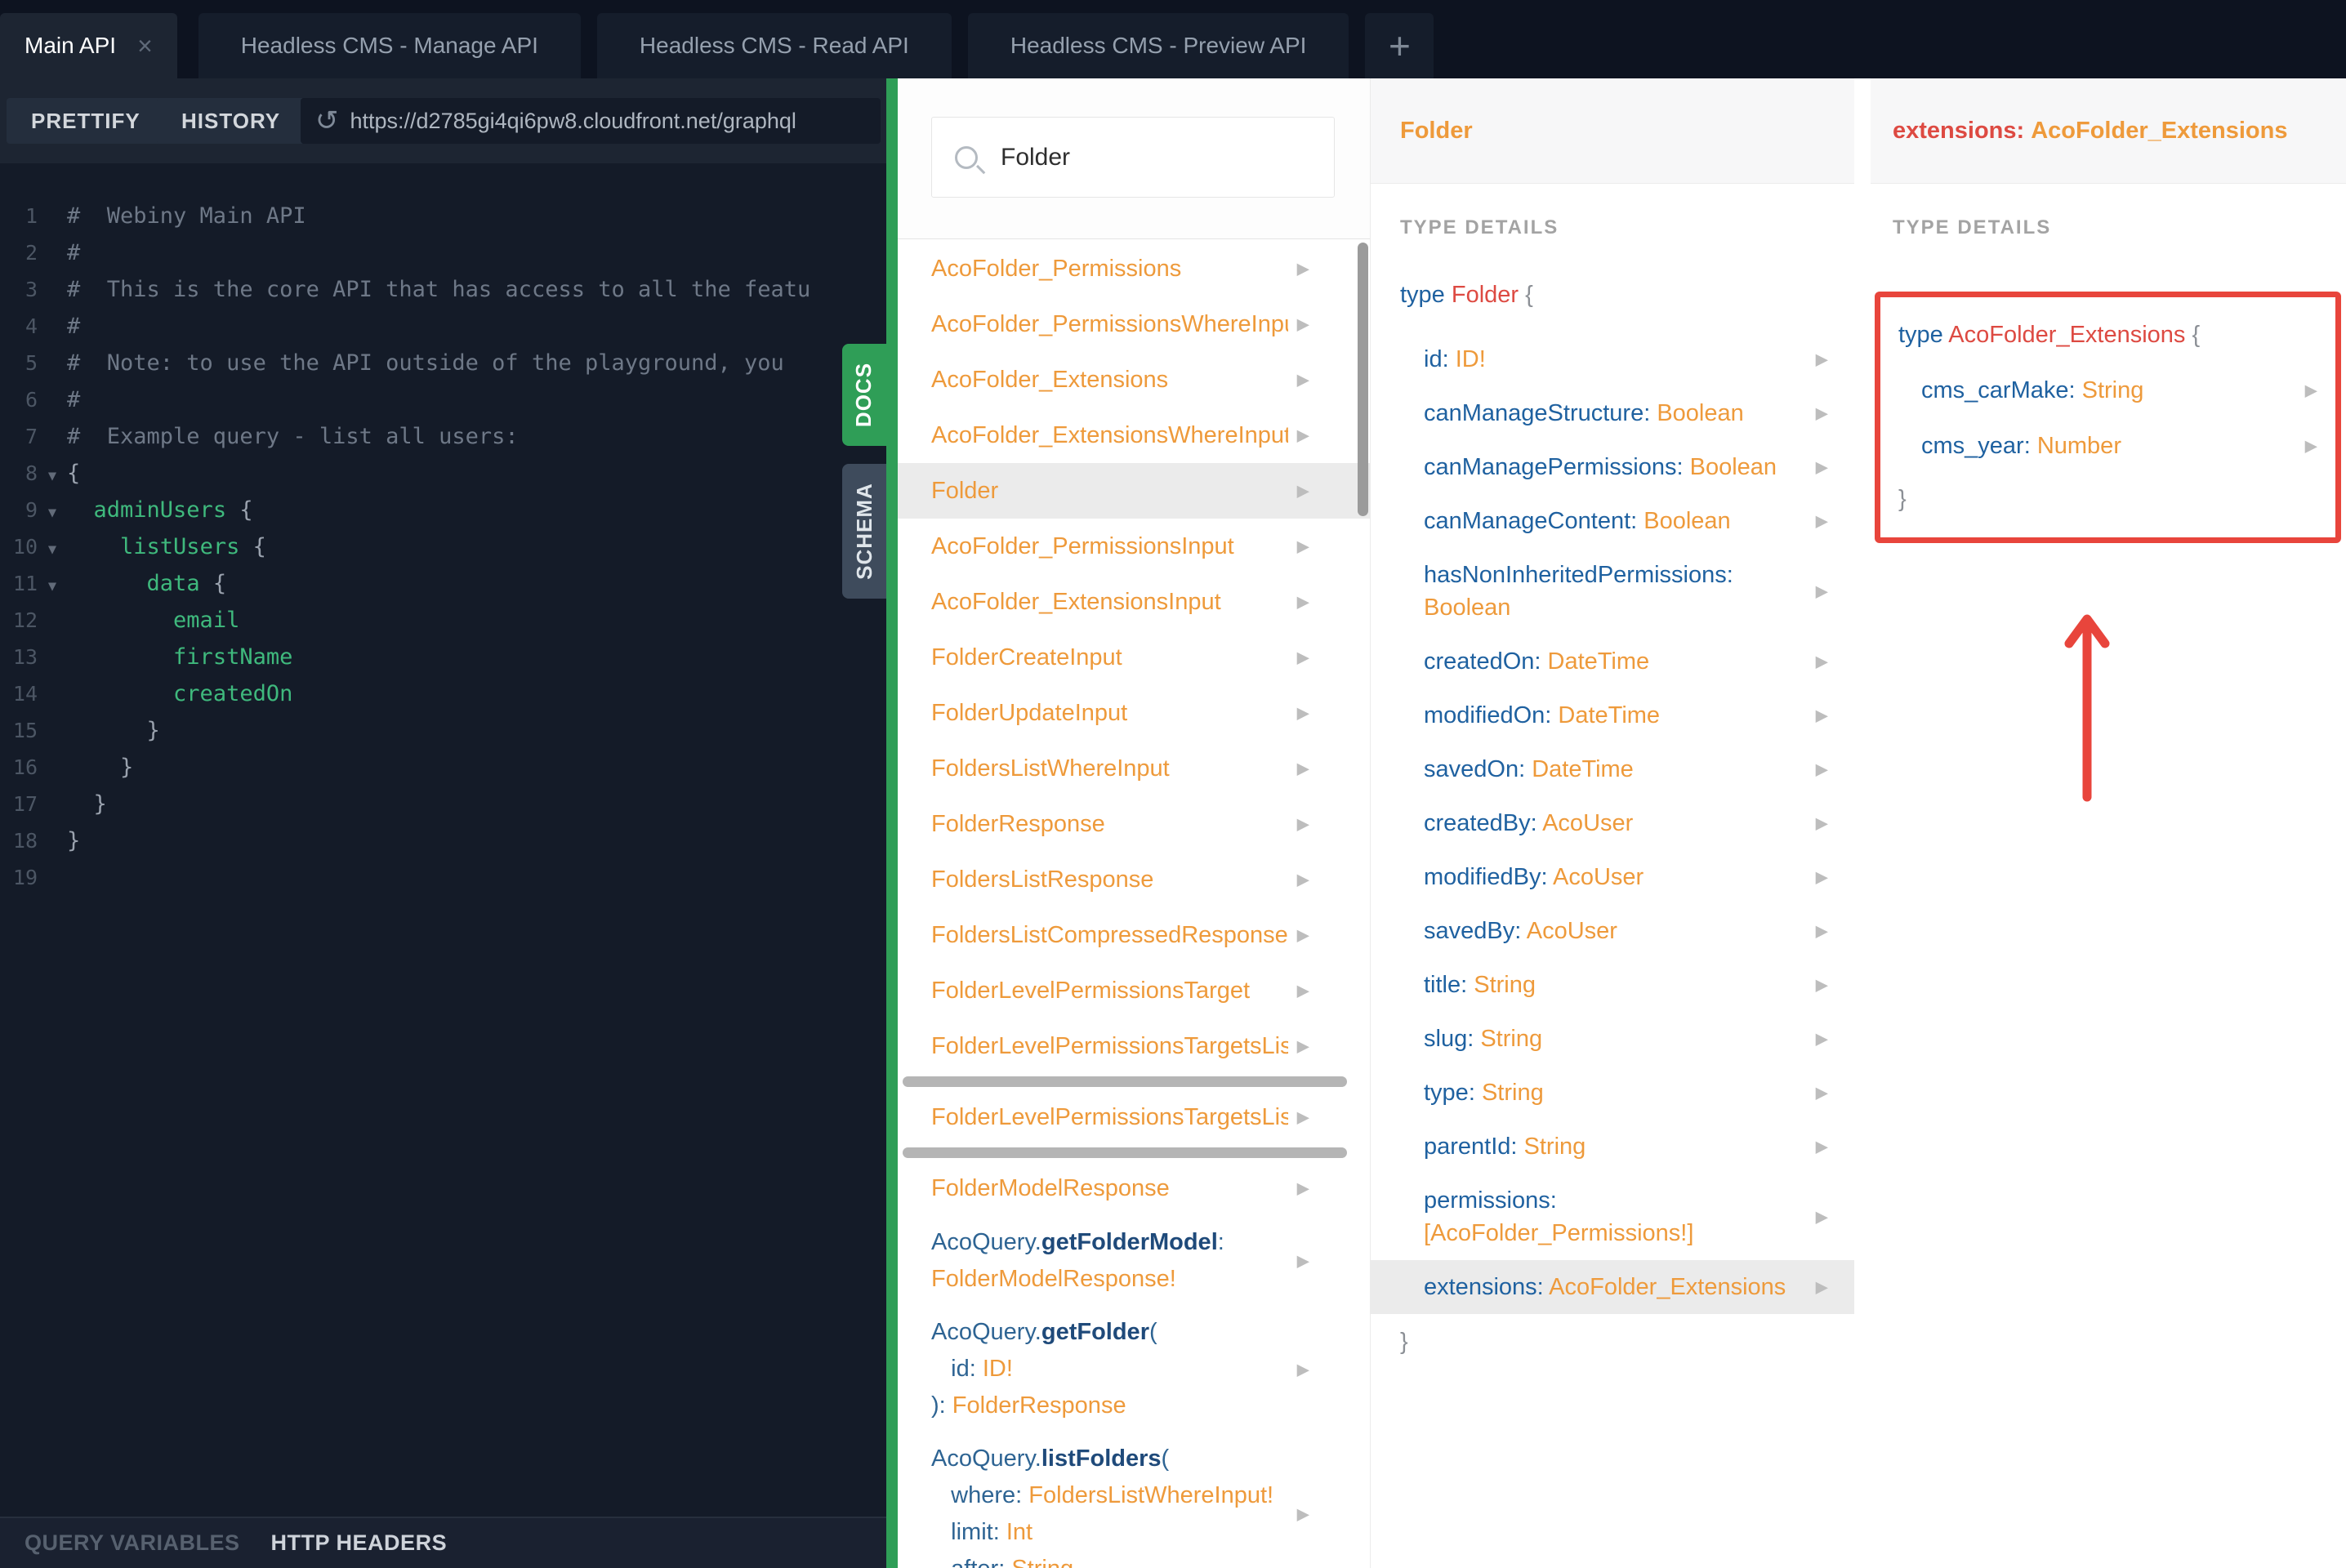 The image size is (2346, 1568). Describe the element at coordinates (1134, 1117) in the screenshot. I see `docs-list-item: FolderLevelPermissionsTargetsListRespo ▶` at that location.